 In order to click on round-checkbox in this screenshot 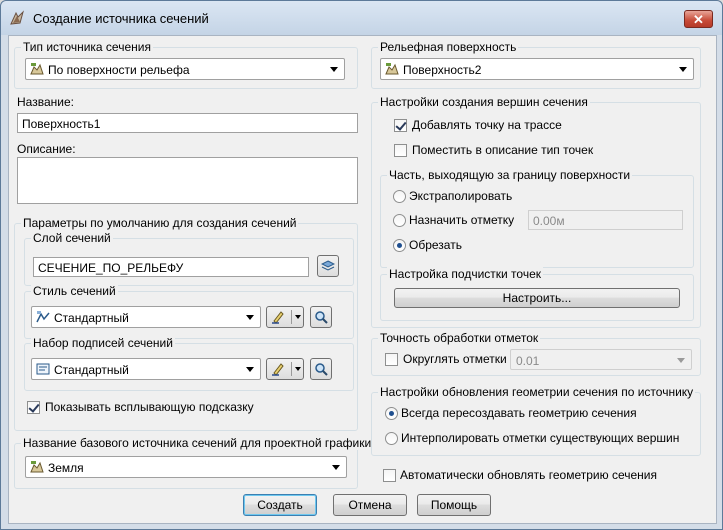, I will do `click(391, 359)`.